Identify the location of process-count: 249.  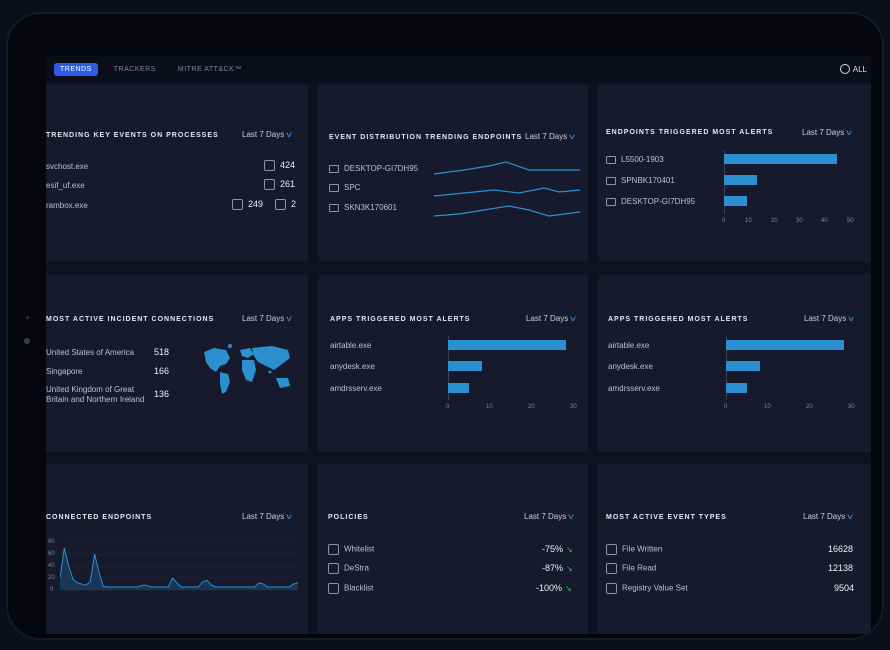
(247, 205).